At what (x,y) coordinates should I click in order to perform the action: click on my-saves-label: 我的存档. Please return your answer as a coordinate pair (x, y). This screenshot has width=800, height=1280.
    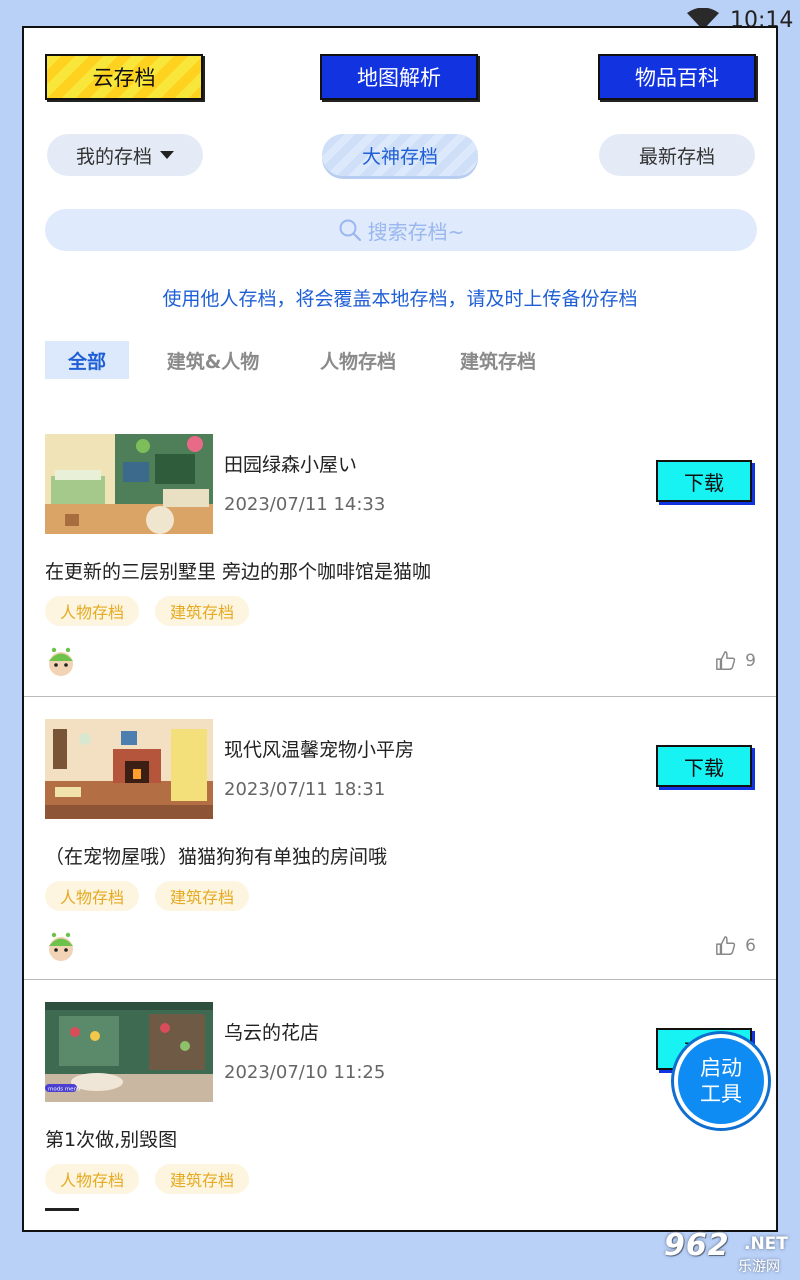
    Looking at the image, I should click on (113, 156).